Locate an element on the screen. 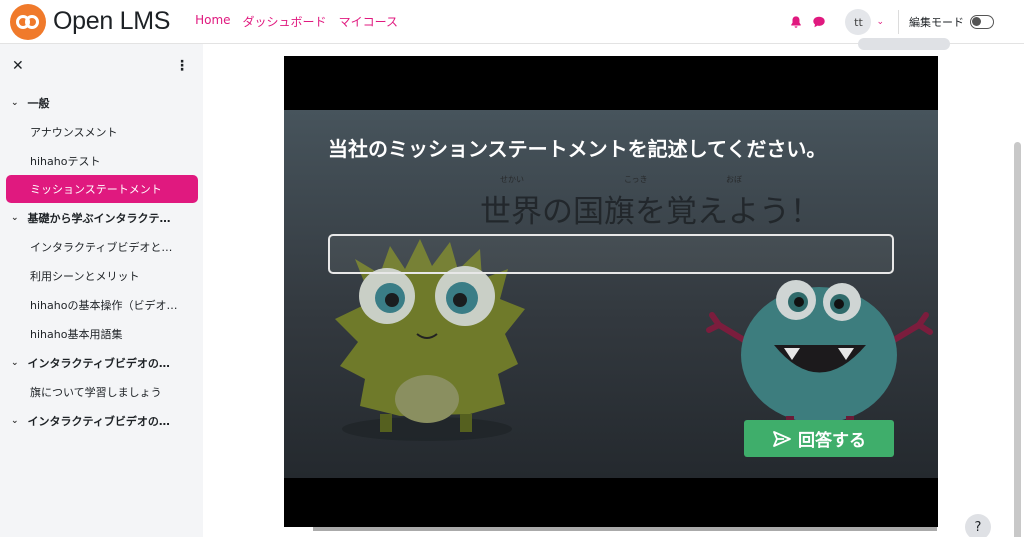  user-menu-chevron-down-icon: ⌄ is located at coordinates (880, 22).